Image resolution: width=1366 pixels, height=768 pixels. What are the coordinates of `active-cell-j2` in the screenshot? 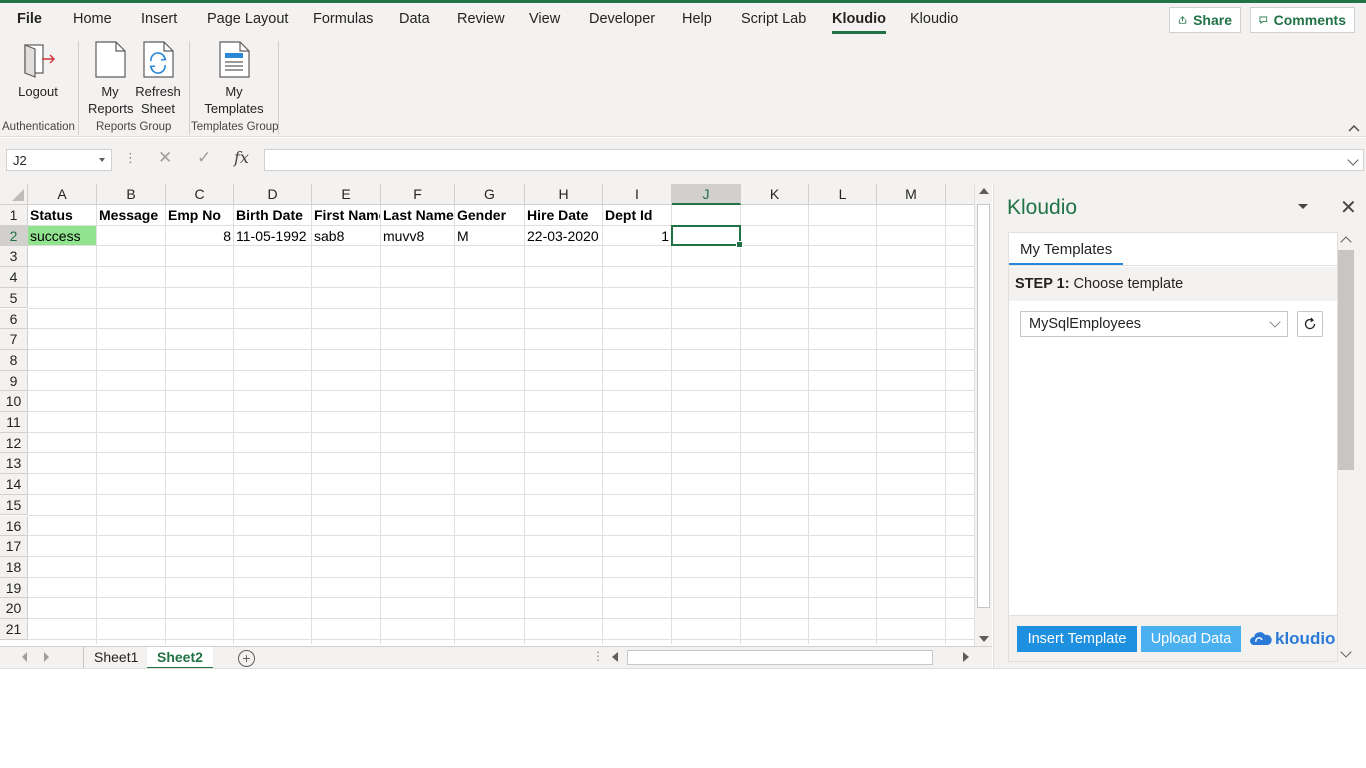 It's located at (707, 236).